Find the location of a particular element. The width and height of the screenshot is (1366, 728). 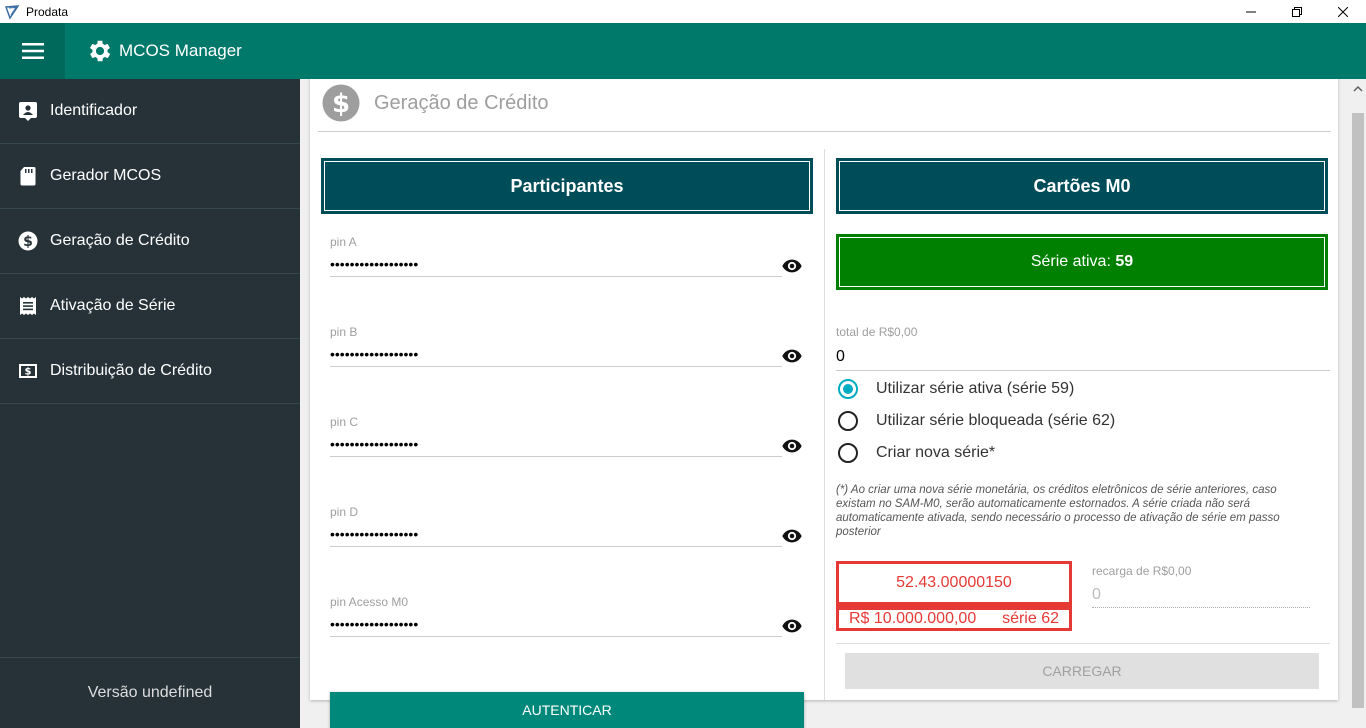

sidebar-item-label: Identificador is located at coordinates (94, 110).